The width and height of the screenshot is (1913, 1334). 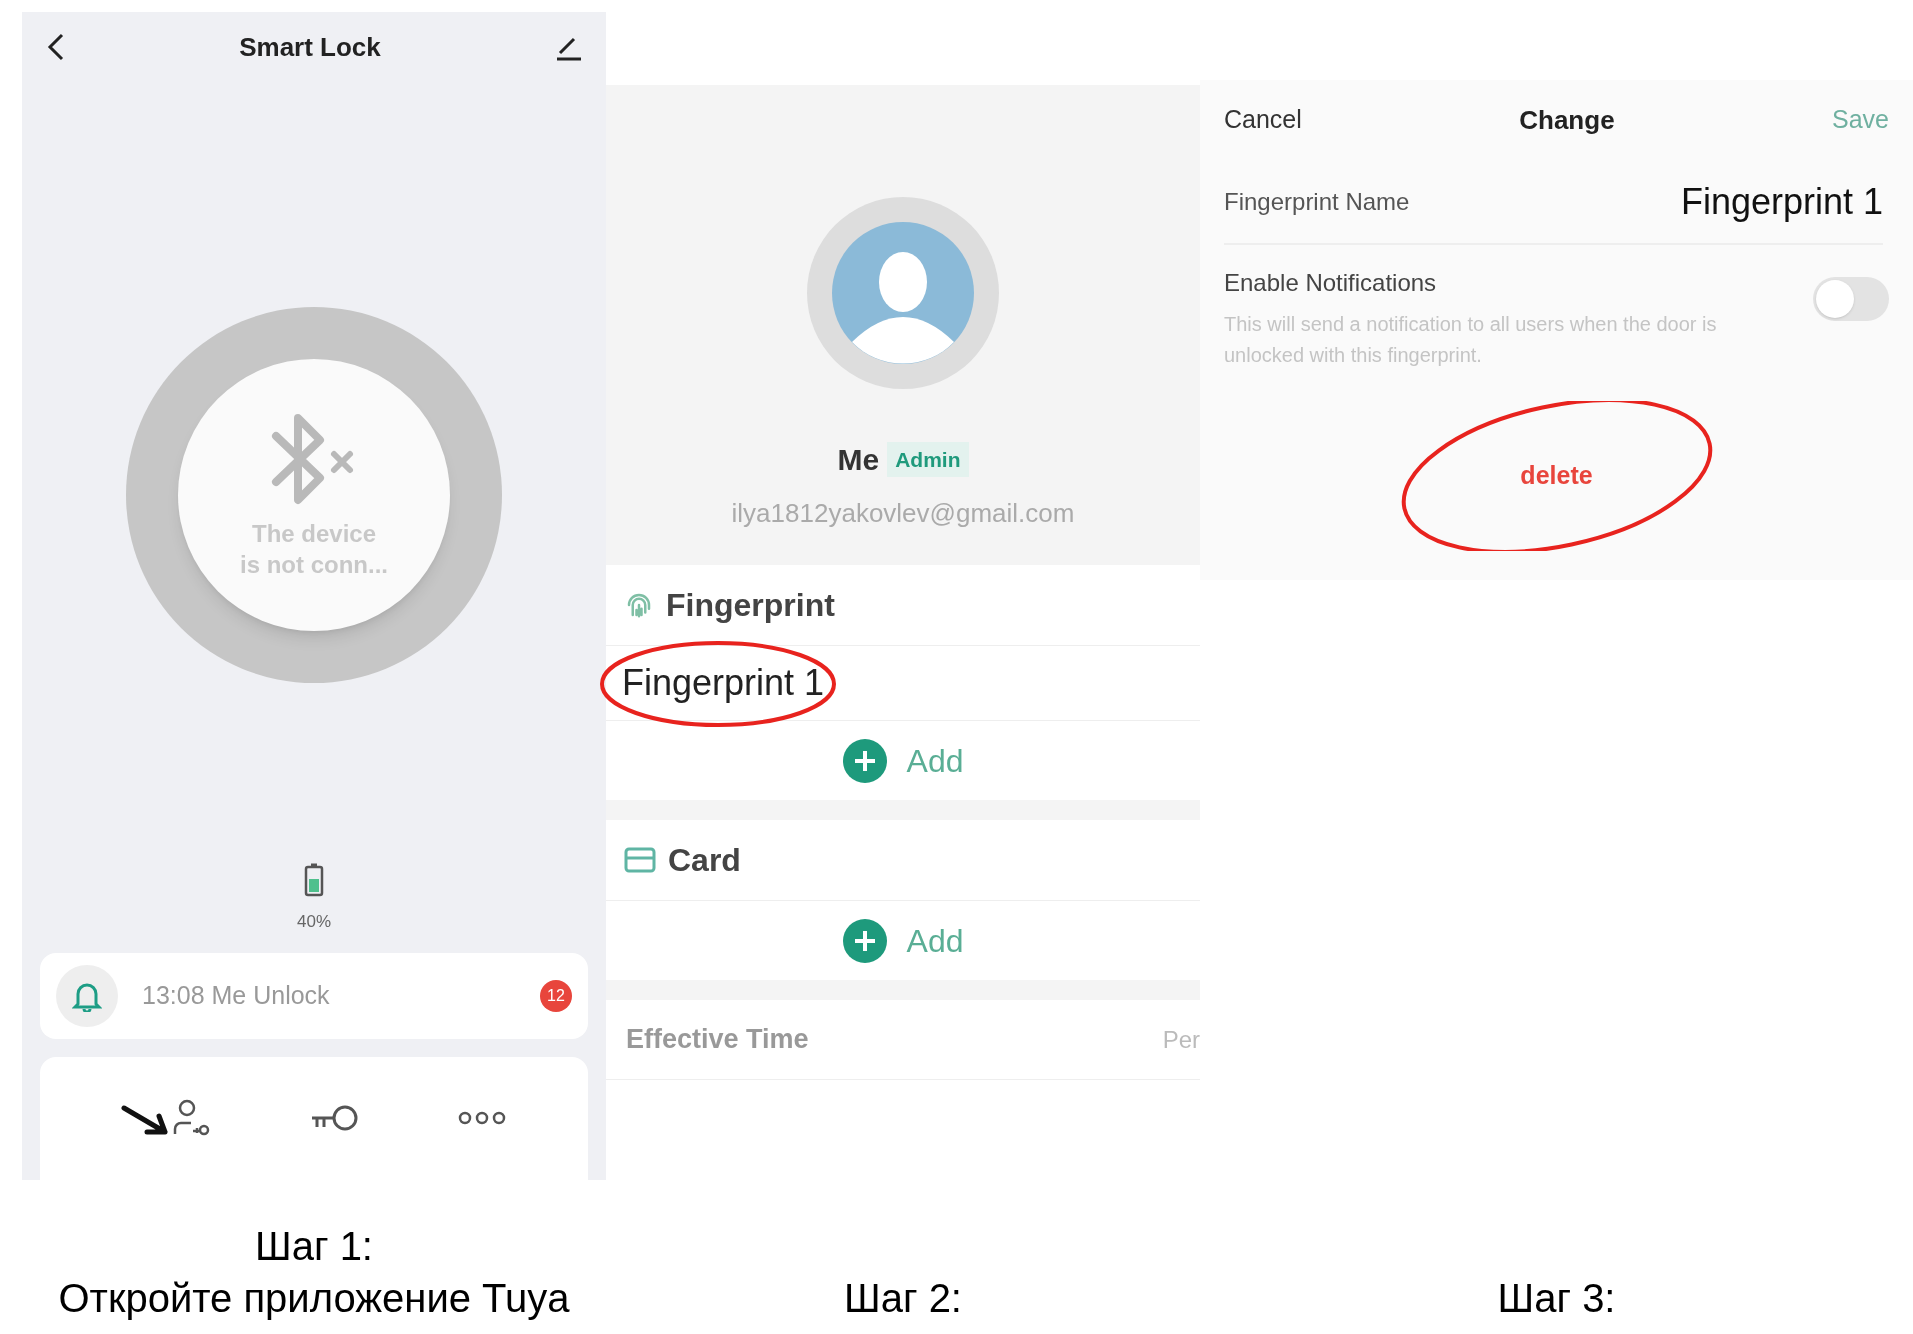 I want to click on unlock-log-text: 13:08 Me Unlock, so click(x=341, y=995).